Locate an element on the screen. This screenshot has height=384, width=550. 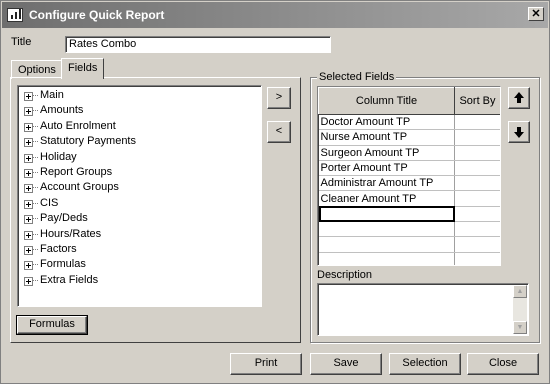
description-scrollbar: ▲ ▼ is located at coordinates (520, 309).